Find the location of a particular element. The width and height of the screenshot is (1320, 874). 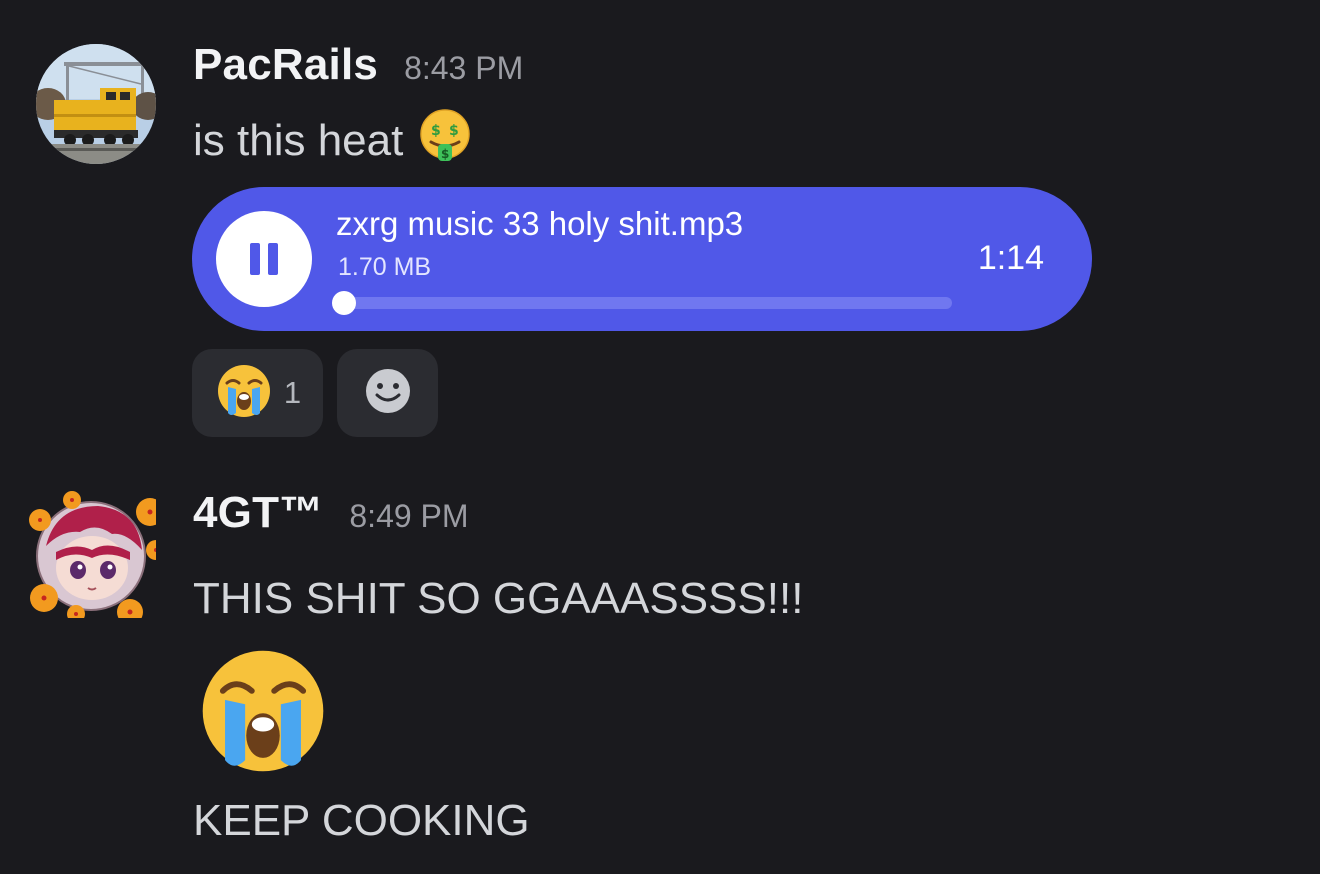

message-header: 4GT™ 8:49 PM is located at coordinates (331, 524).